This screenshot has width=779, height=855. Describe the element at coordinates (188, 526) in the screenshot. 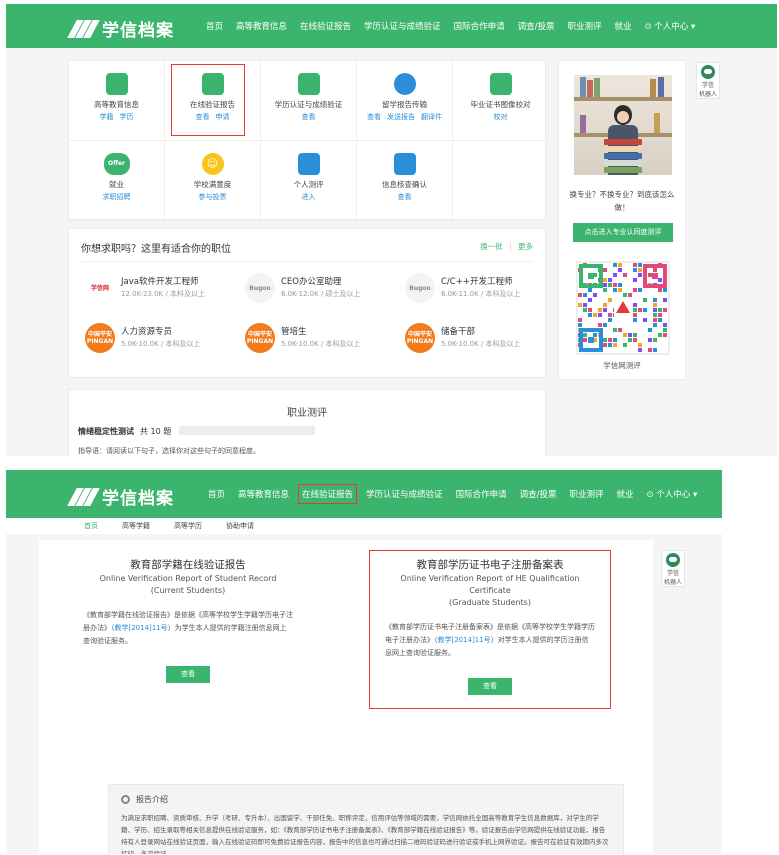

I see `subnav-item: 高等学历` at that location.